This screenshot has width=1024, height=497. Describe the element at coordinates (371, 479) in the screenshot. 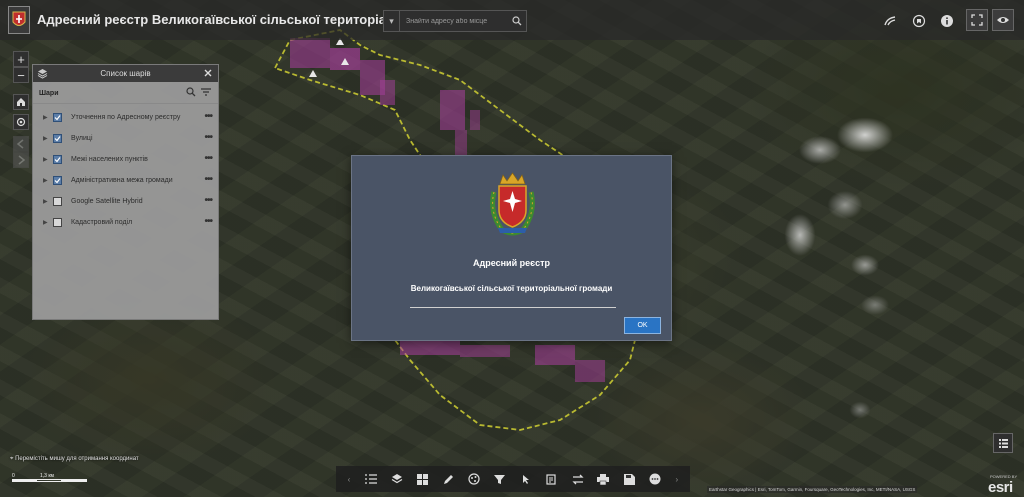

I see `list-button` at that location.